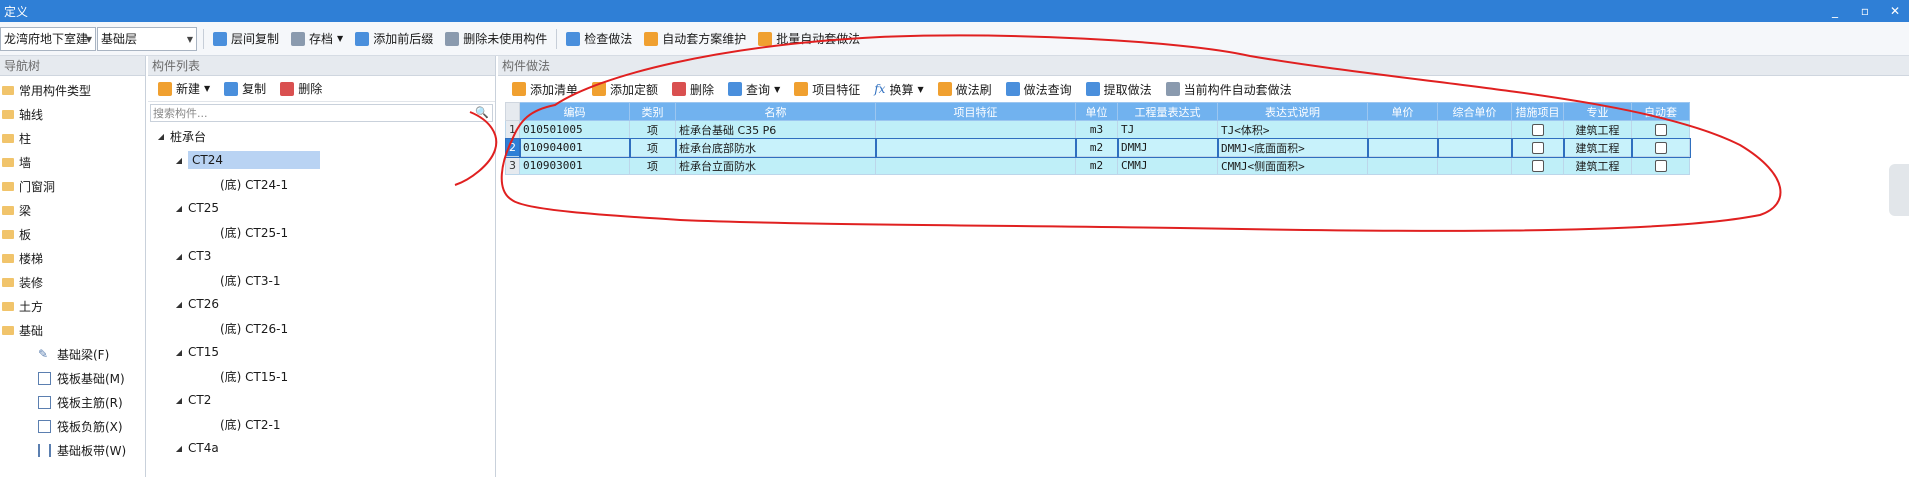 Image resolution: width=1909 pixels, height=477 pixels. I want to click on delete-component-button: 删除, so click(301, 89).